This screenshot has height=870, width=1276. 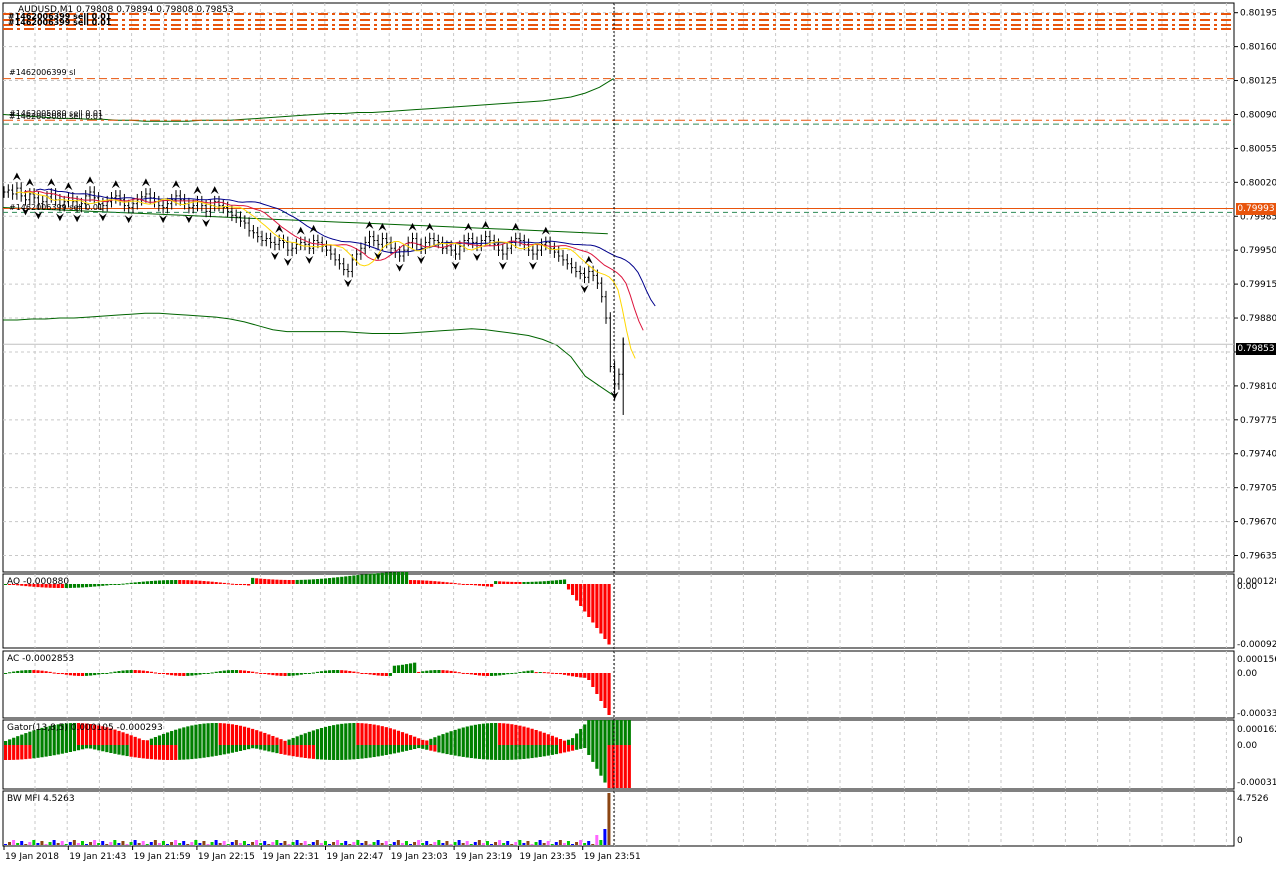 What do you see at coordinates (1258, 14) in the screenshot?
I see `price-tick-label: 0.80195` at bounding box center [1258, 14].